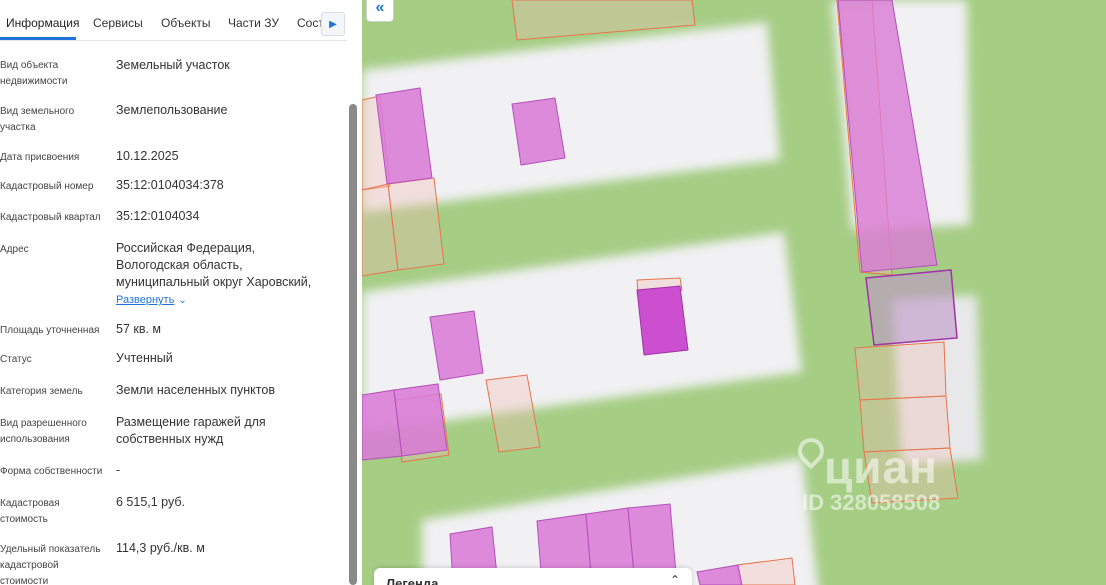  What do you see at coordinates (42, 23) in the screenshot?
I see `tab-info: Информация` at bounding box center [42, 23].